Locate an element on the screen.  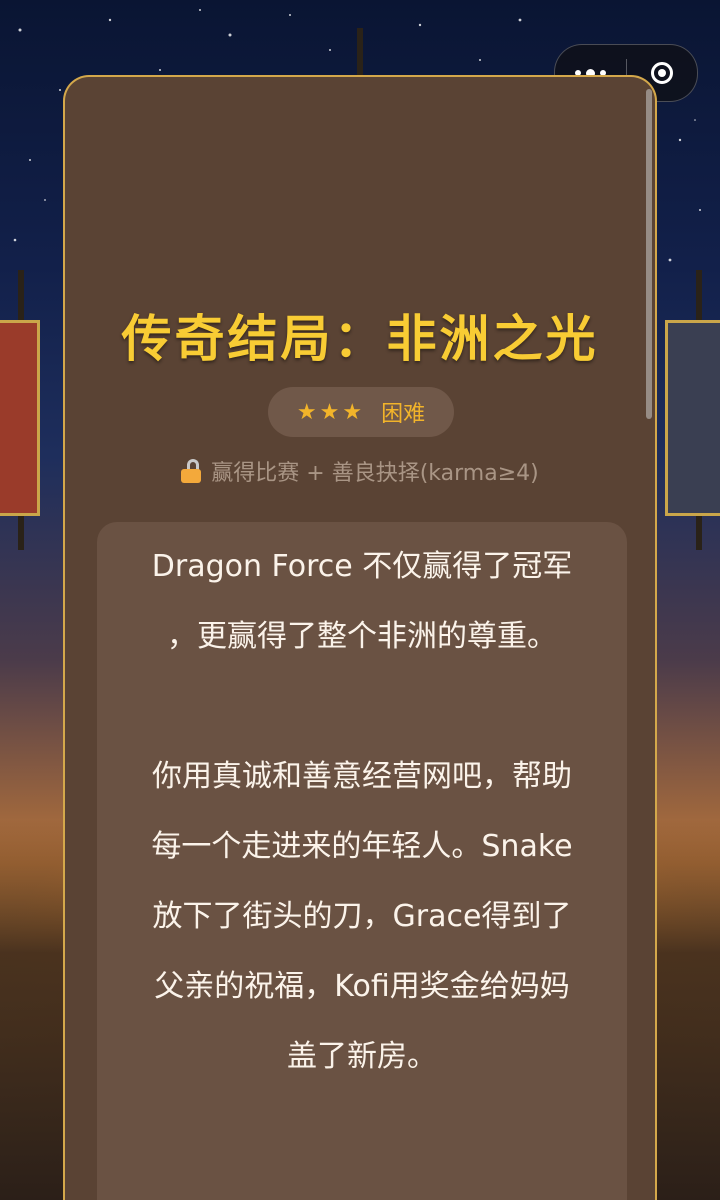
story-line: ，更赢得了整个非洲的尊重。 is located at coordinates (362, 636).